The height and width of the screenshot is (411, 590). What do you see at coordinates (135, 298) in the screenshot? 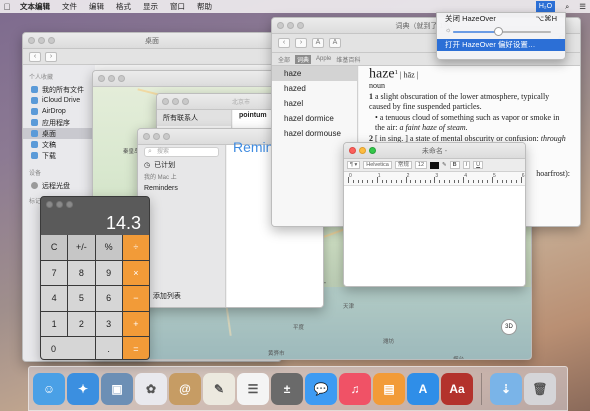
I see `key-minus-button: −` at bounding box center [135, 298].